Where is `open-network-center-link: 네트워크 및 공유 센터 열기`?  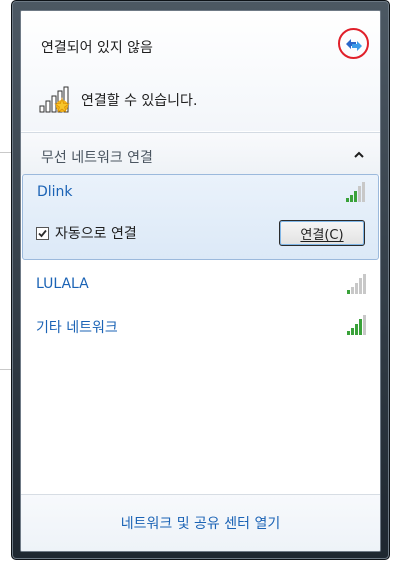 open-network-center-link: 네트워크 및 공유 센터 열기 is located at coordinates (200, 523).